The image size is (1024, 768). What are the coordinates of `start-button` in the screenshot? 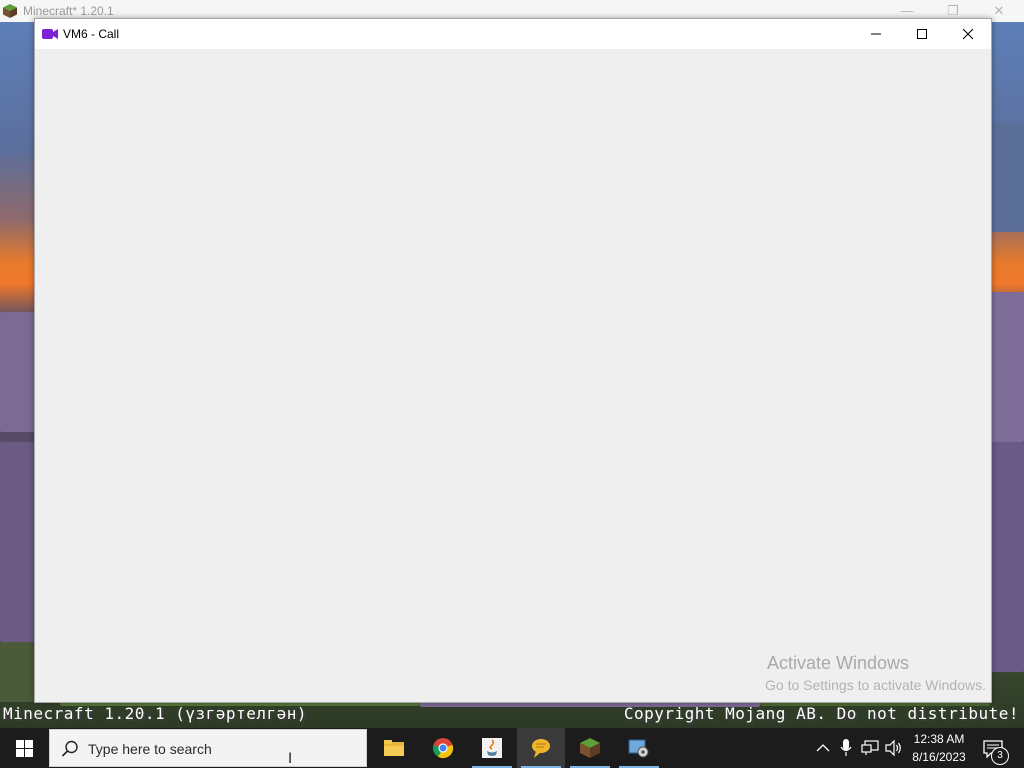 It's located at (24, 748).